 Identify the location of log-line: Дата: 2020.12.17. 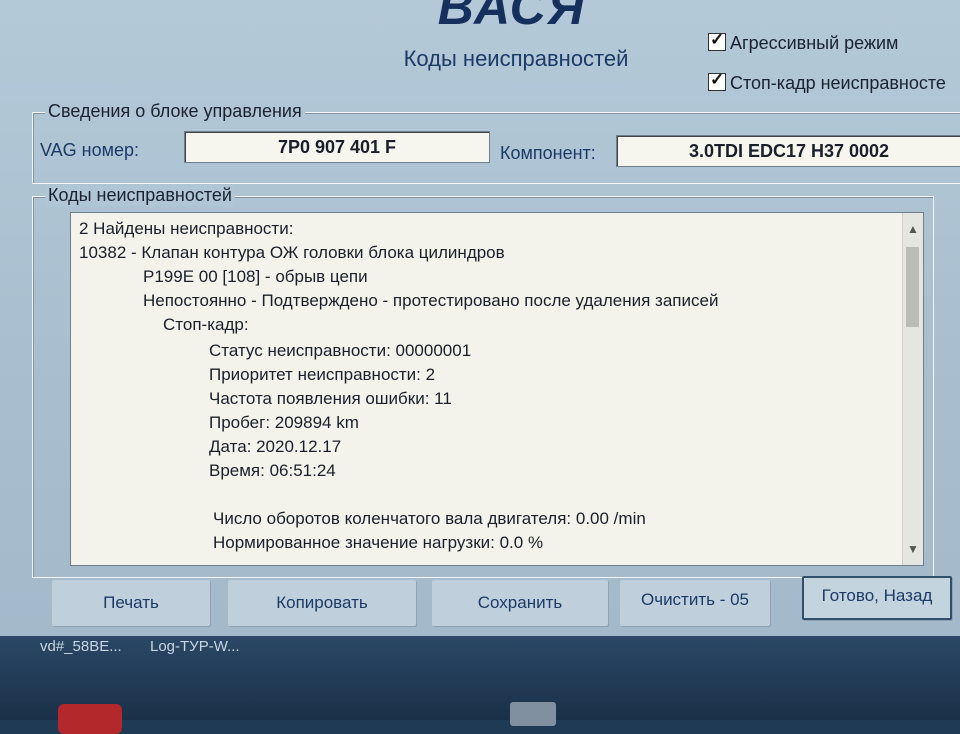
(275, 446).